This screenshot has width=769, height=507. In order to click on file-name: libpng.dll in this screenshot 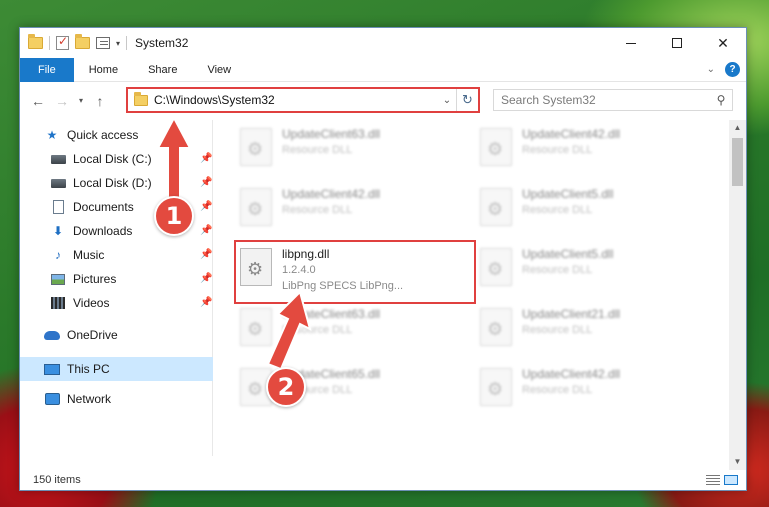, I will do `click(306, 254)`.